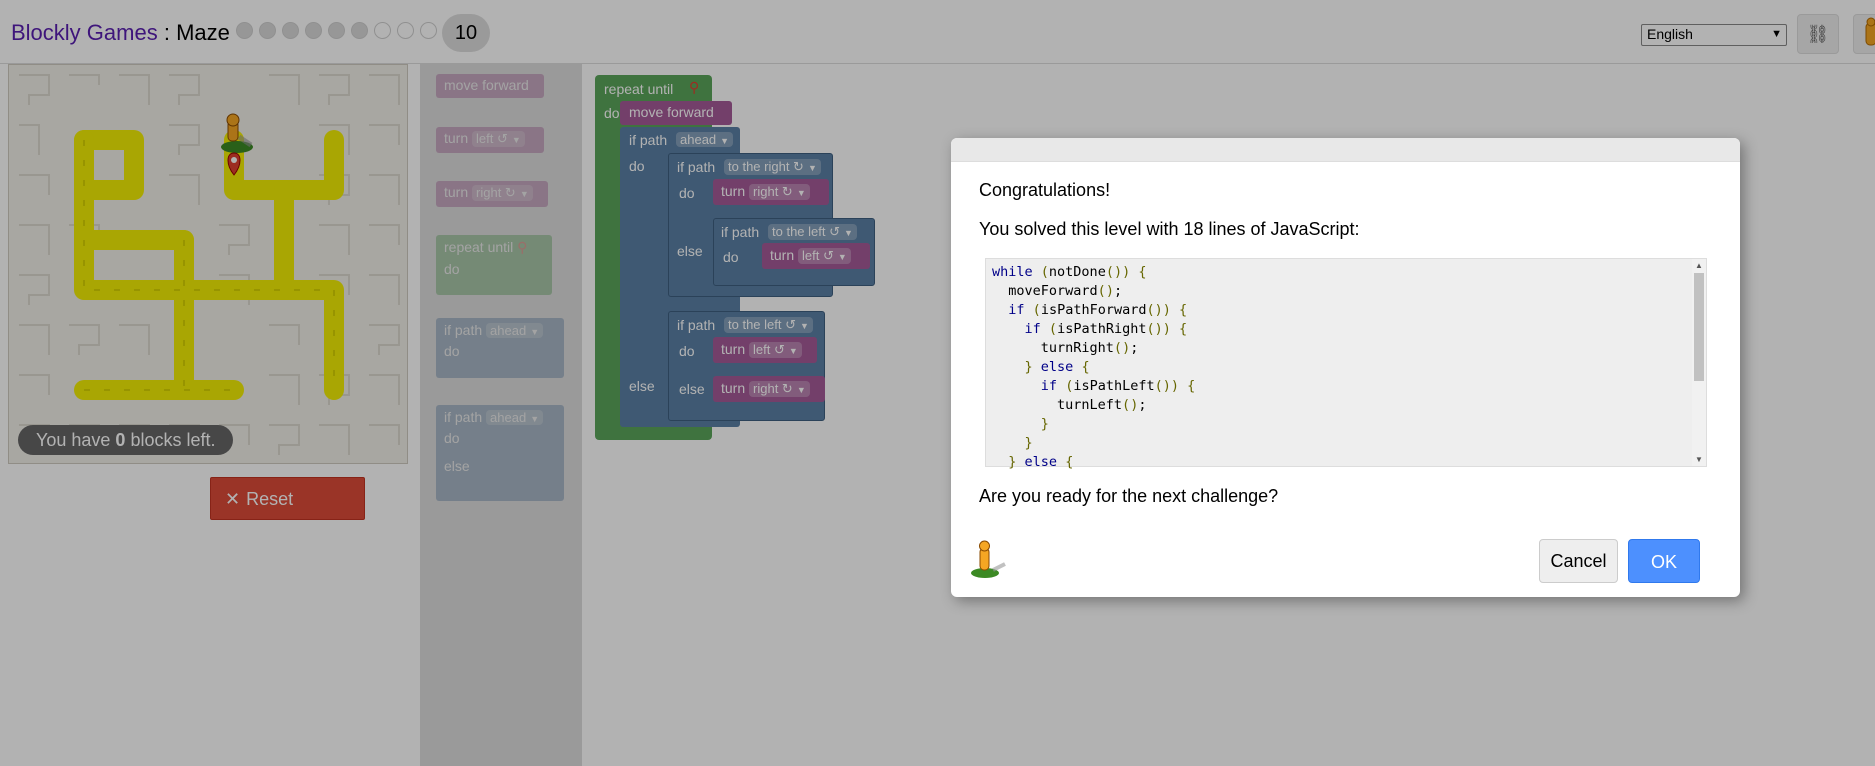  Describe the element at coordinates (1065, 348) in the screenshot. I see `code-line: turnRight();` at that location.